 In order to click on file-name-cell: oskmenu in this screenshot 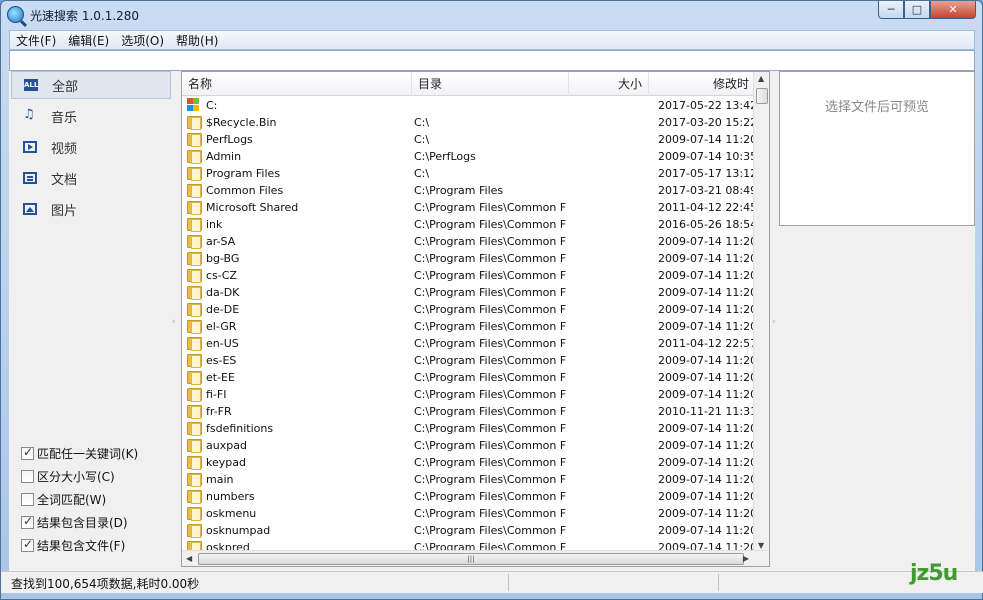, I will do `click(231, 513)`.